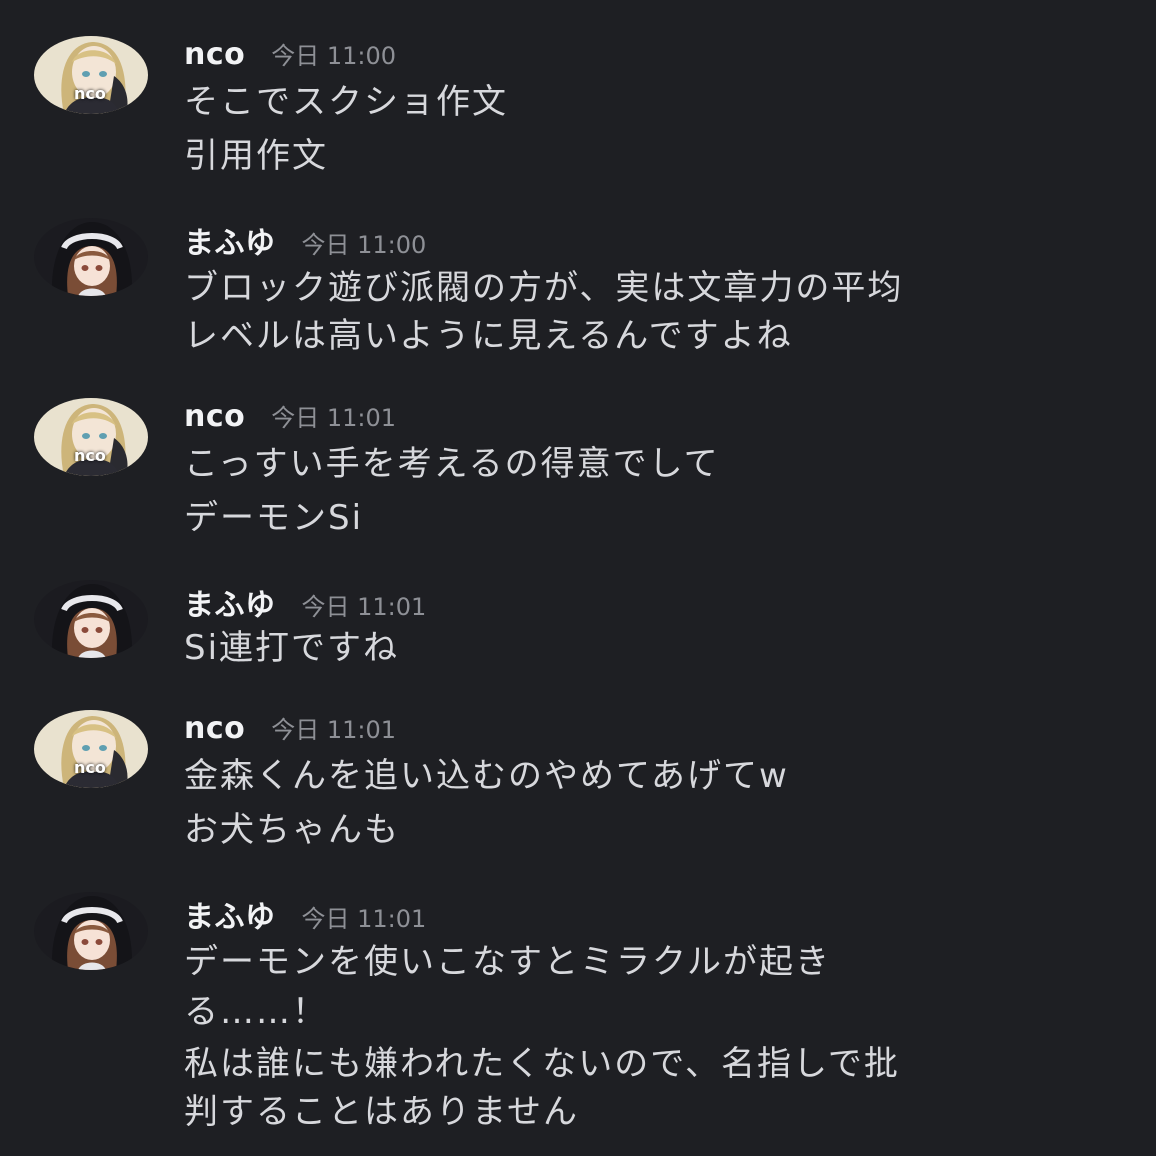  Describe the element at coordinates (486, 776) in the screenshot. I see `message-line: 金森くんを追い込むのやめてあげてw` at that location.